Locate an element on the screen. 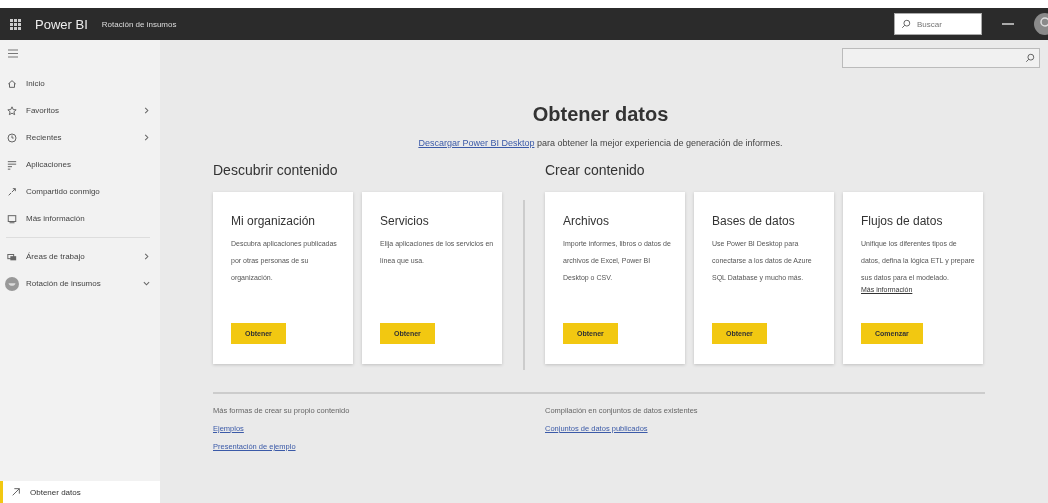 Image resolution: width=1048 pixels, height=503 pixels. card-title: Archivos is located at coordinates (586, 221).